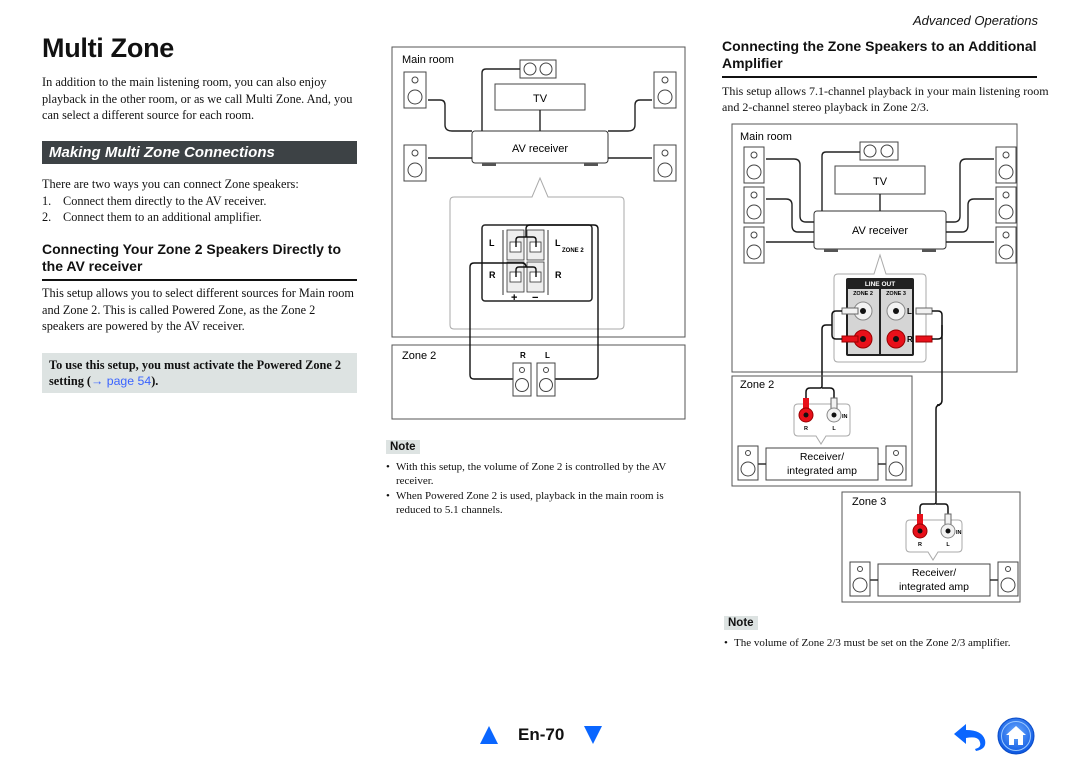 The image size is (1080, 764). Describe the element at coordinates (162, 217) in the screenshot. I see `list-text: Connect them to an additional amplifier.` at that location.